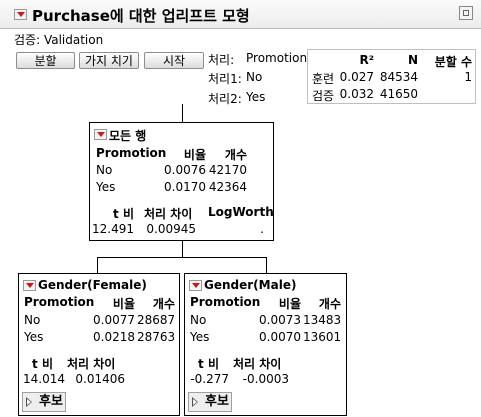 The height and width of the screenshot is (417, 481). I want to click on go-button: 시작, so click(174, 60).